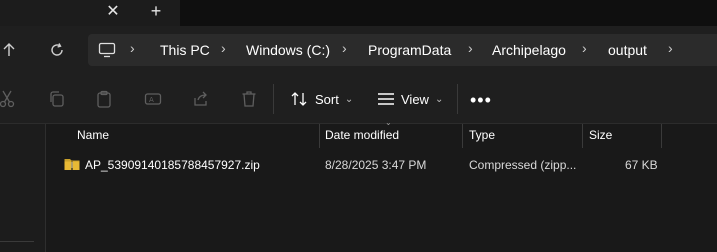  Describe the element at coordinates (388, 122) in the screenshot. I see `sort-indicator-icon: ⌄` at that location.